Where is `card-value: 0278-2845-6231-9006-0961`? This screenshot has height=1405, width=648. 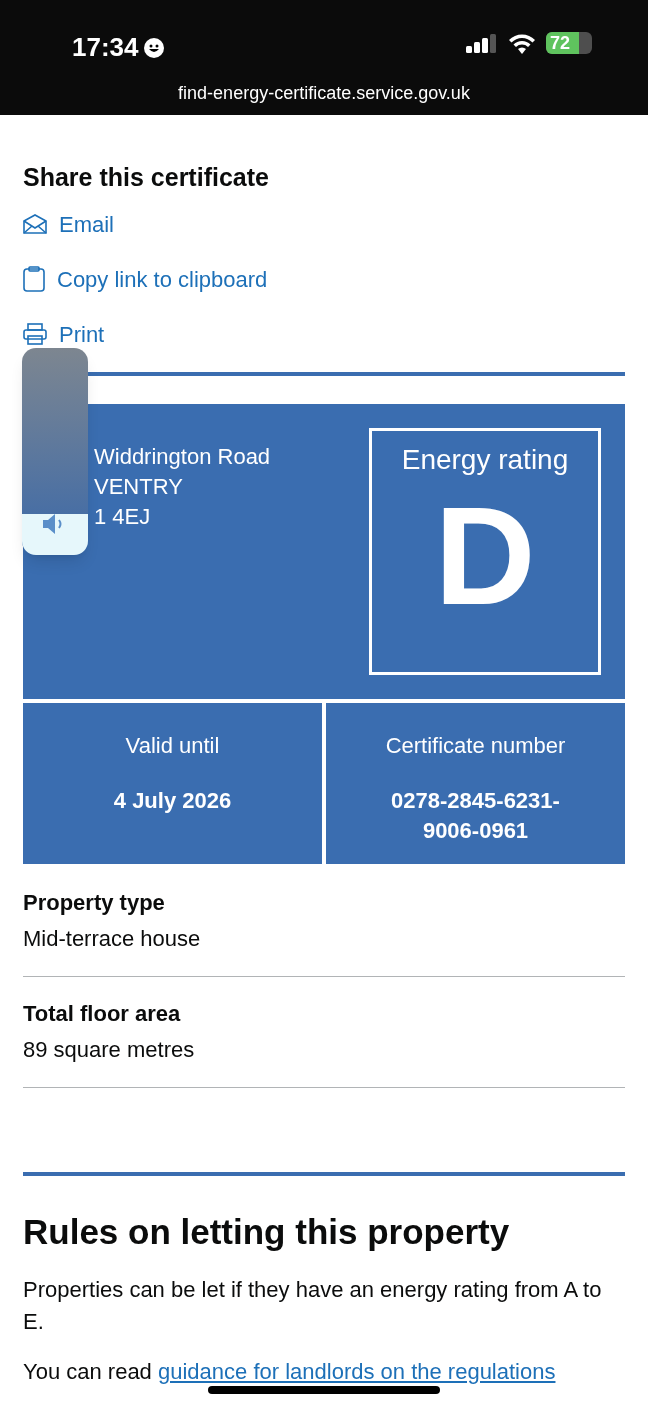 card-value: 0278-2845-6231-9006-0961 is located at coordinates (475, 816).